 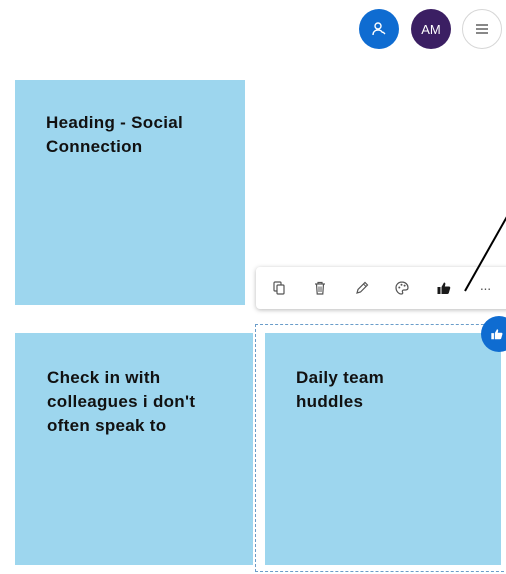 I want to click on menu-button, so click(x=482, y=29).